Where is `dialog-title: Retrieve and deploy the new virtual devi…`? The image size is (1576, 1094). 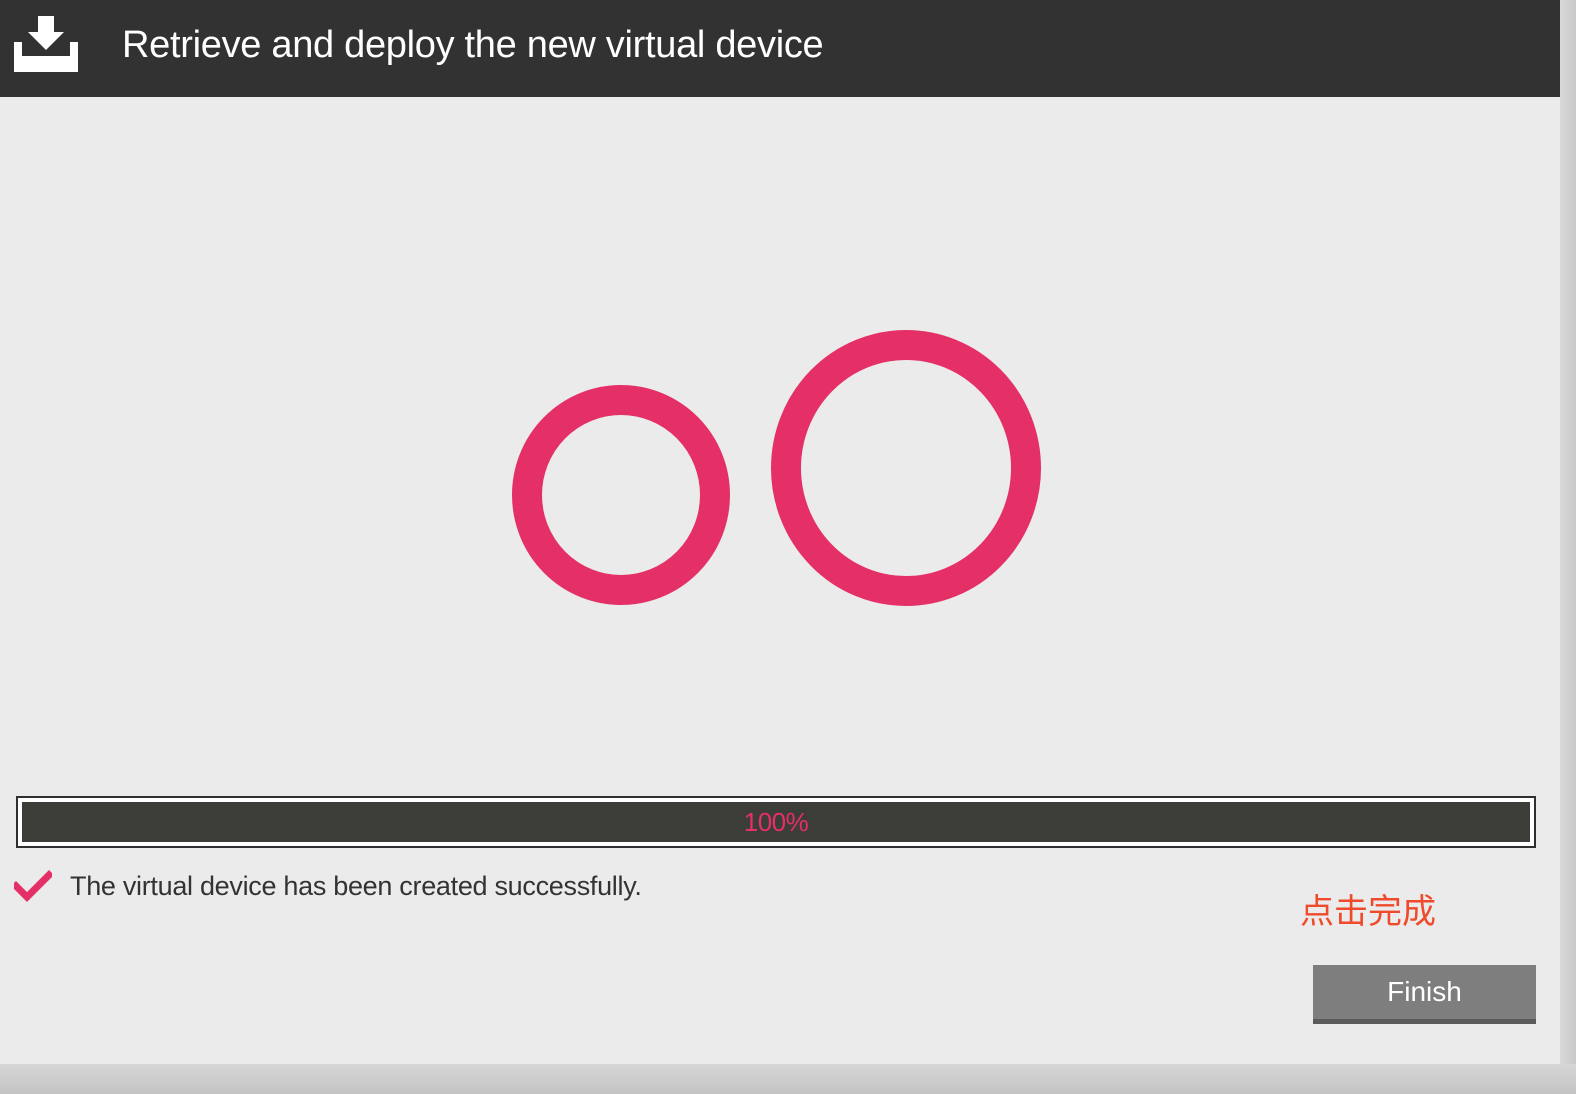
dialog-title: Retrieve and deploy the new virtual devi… is located at coordinates (473, 45).